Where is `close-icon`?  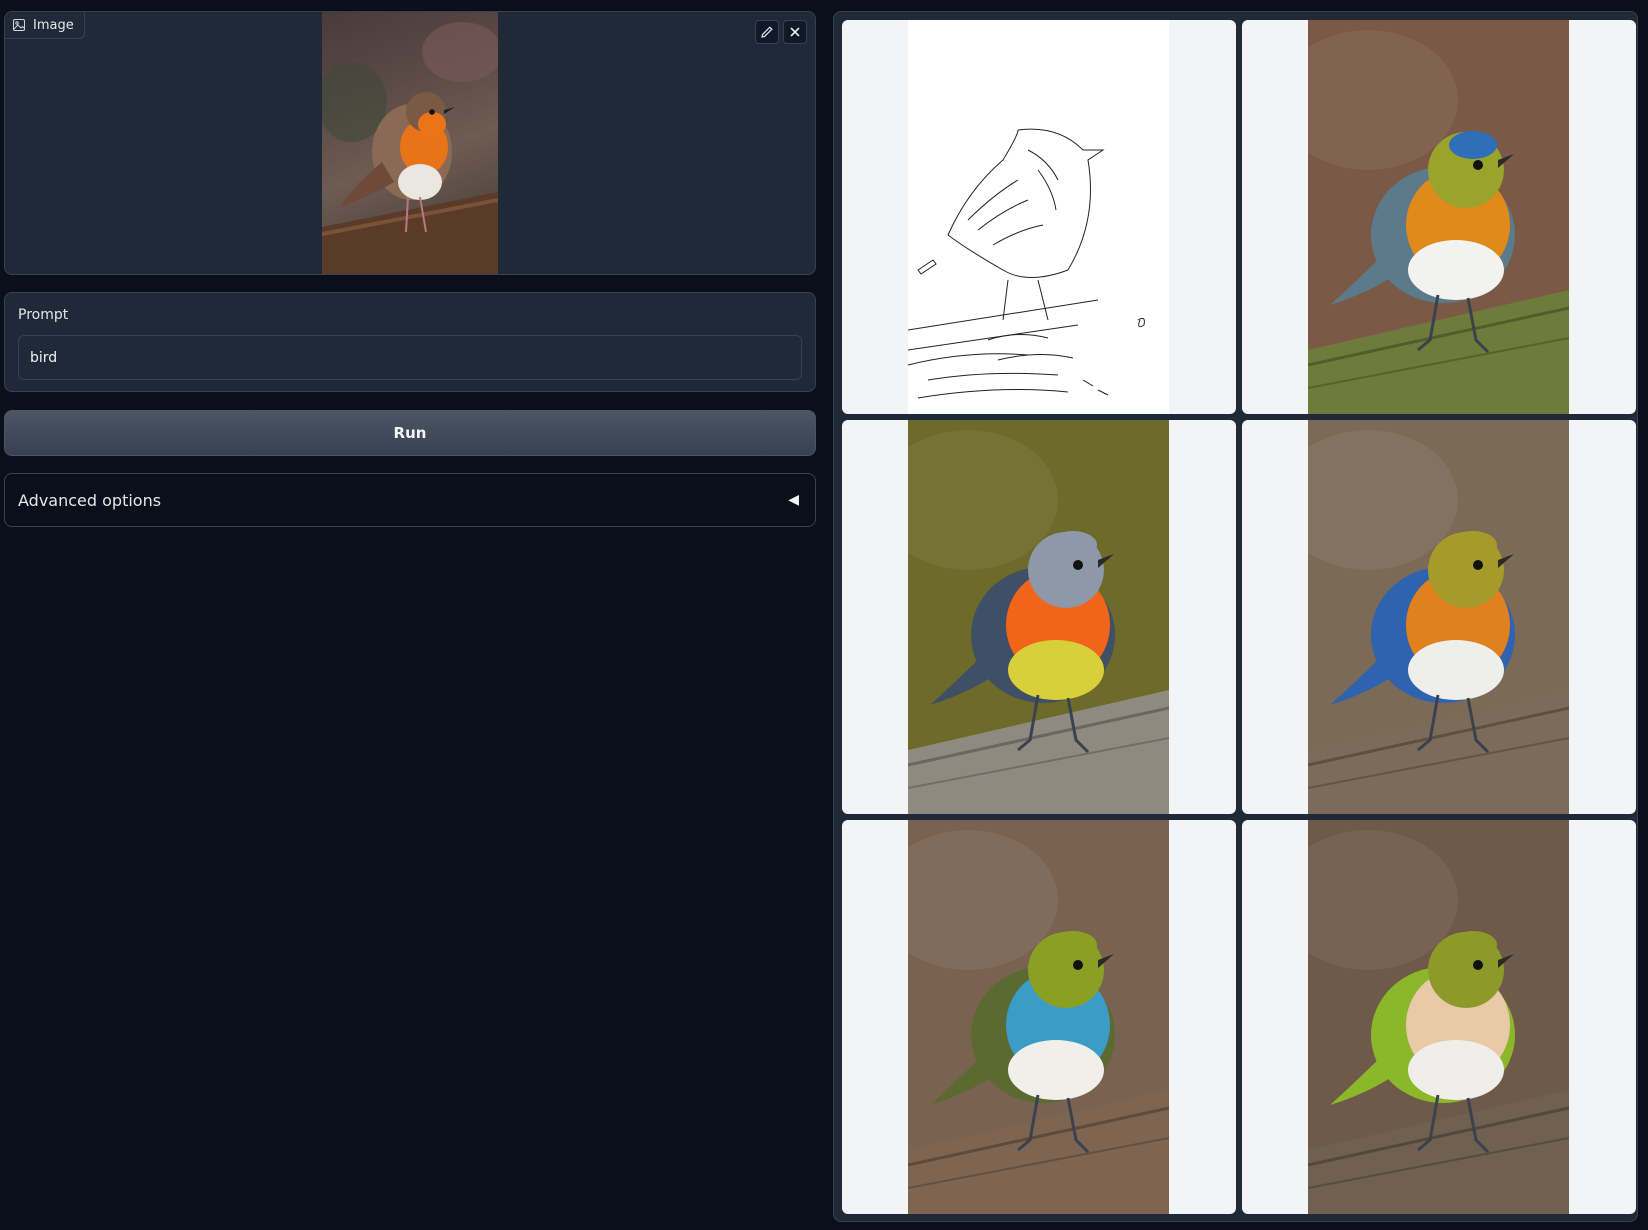 close-icon is located at coordinates (795, 32).